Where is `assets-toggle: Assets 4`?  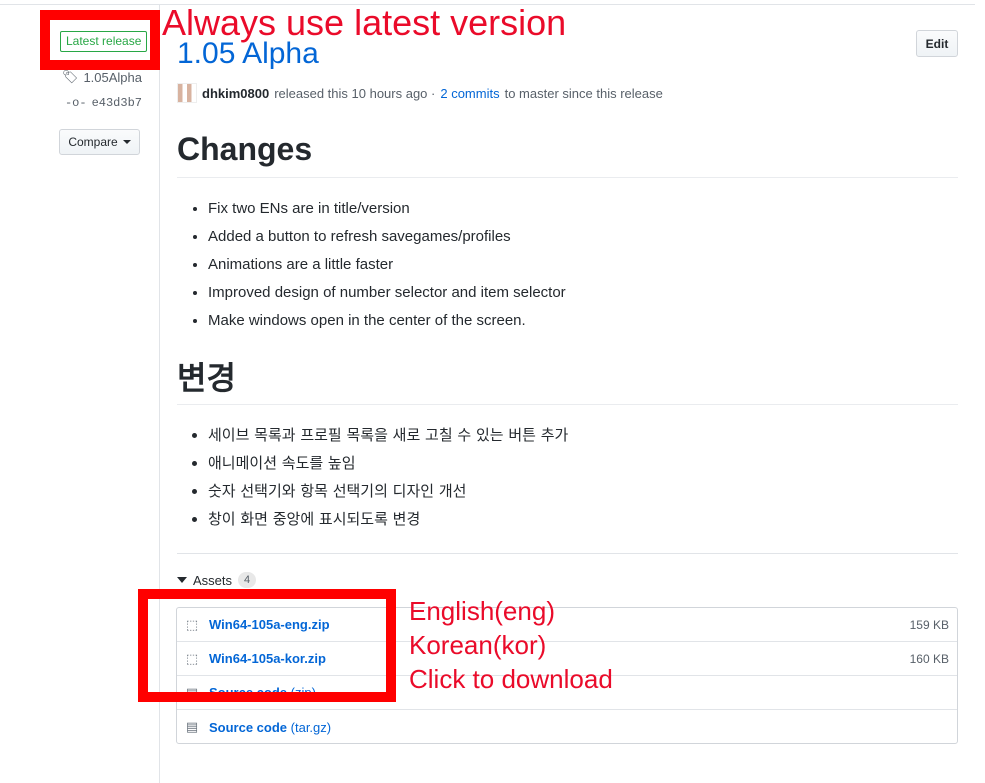 assets-toggle: Assets 4 is located at coordinates (217, 580).